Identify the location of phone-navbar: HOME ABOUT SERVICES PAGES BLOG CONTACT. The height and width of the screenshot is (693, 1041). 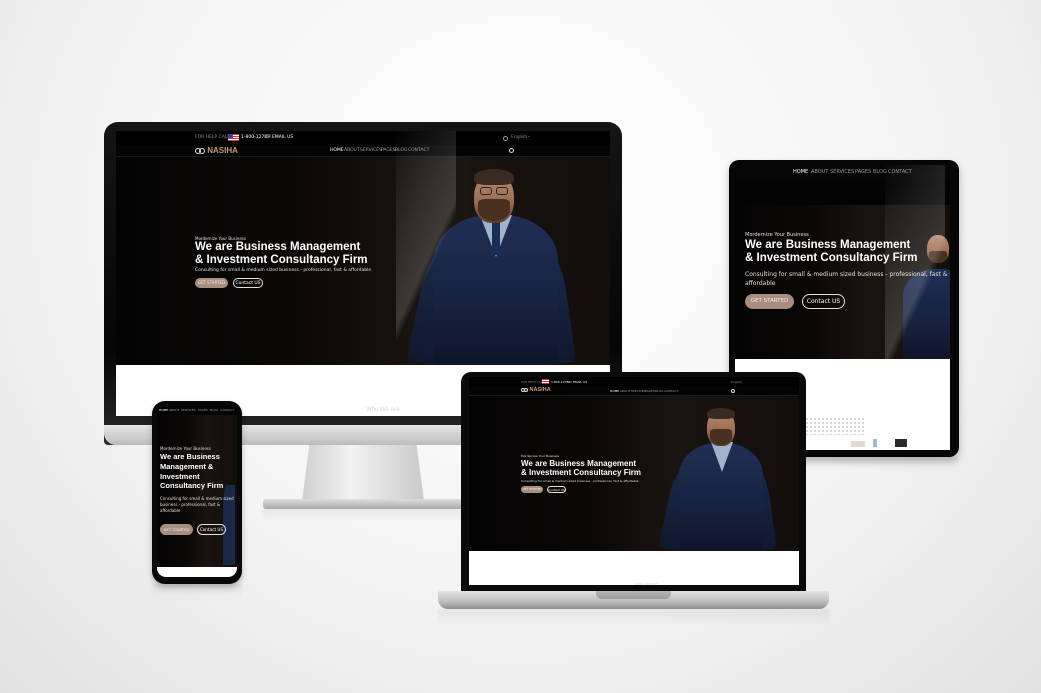
(197, 410).